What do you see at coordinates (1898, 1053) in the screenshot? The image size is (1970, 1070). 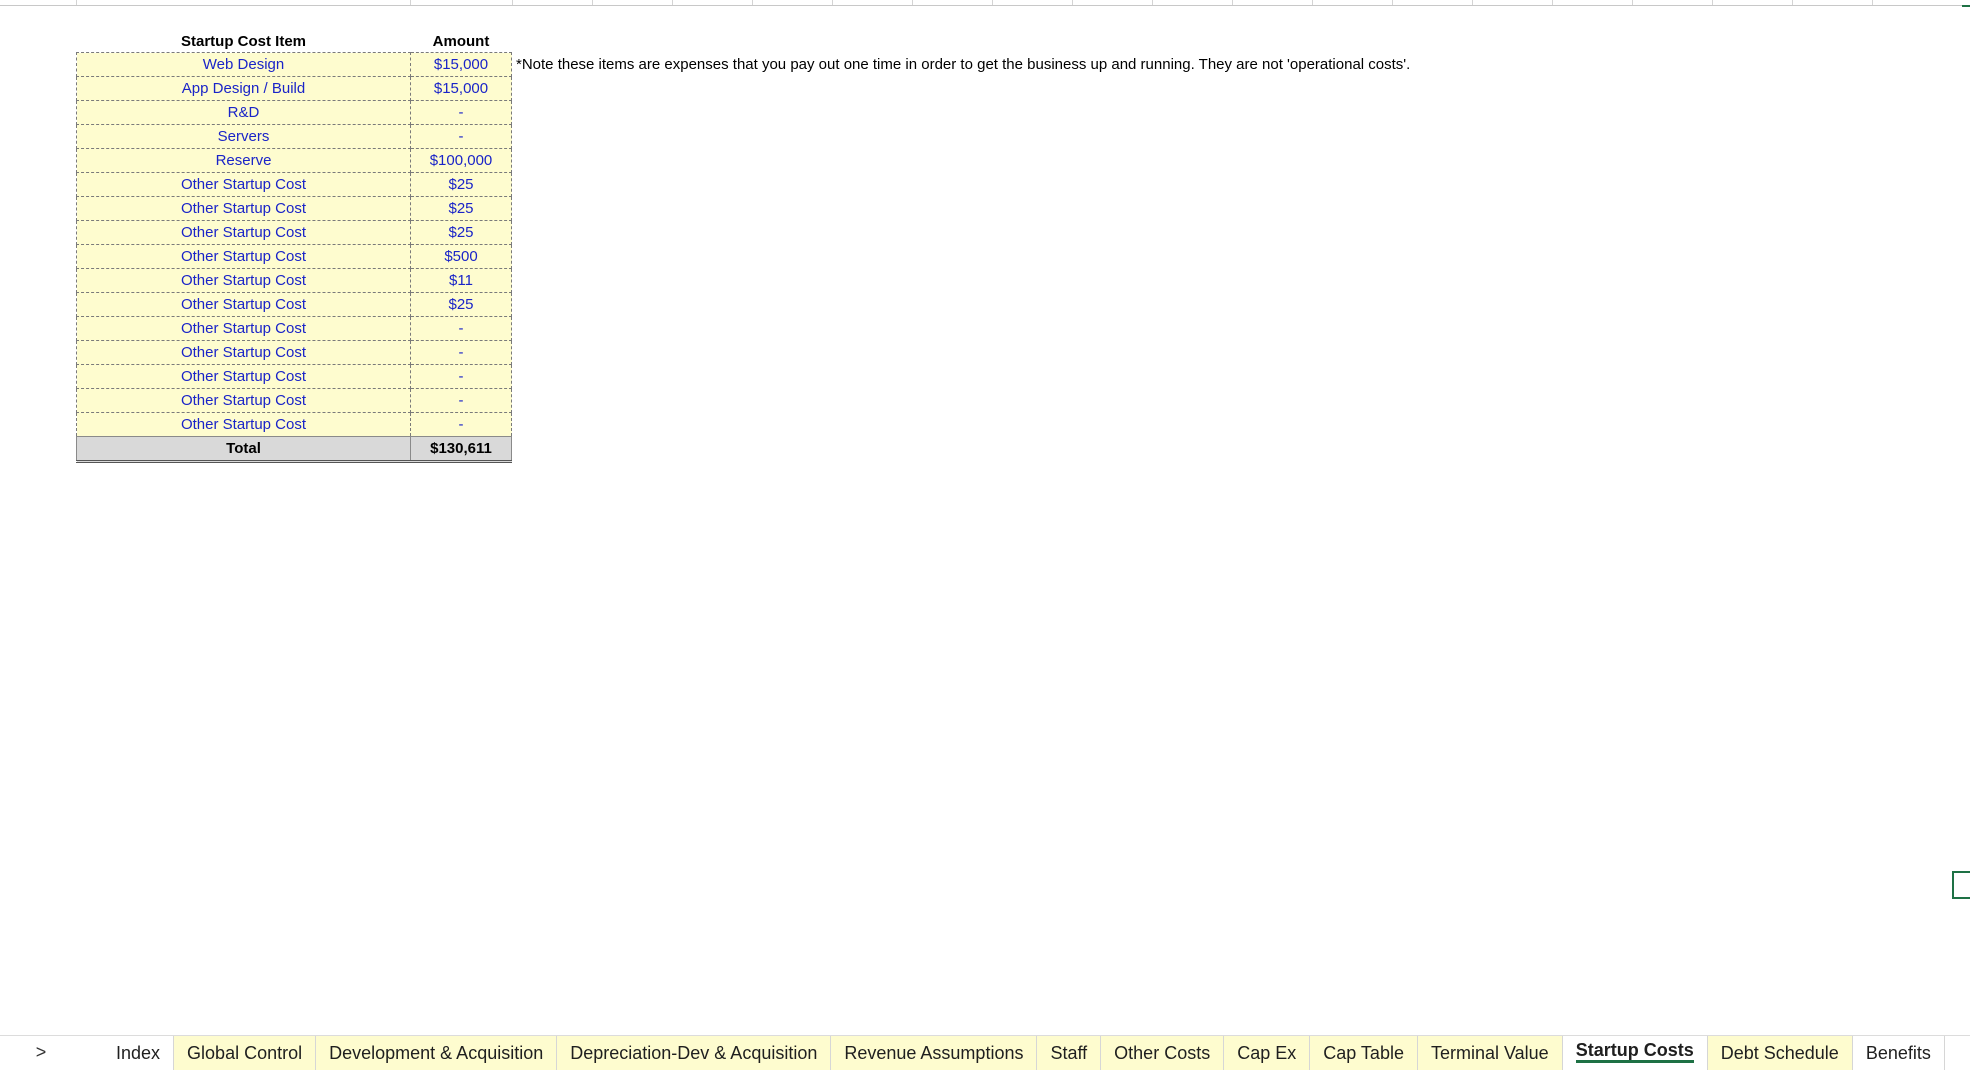 I see `tab-benefits: Benefits` at bounding box center [1898, 1053].